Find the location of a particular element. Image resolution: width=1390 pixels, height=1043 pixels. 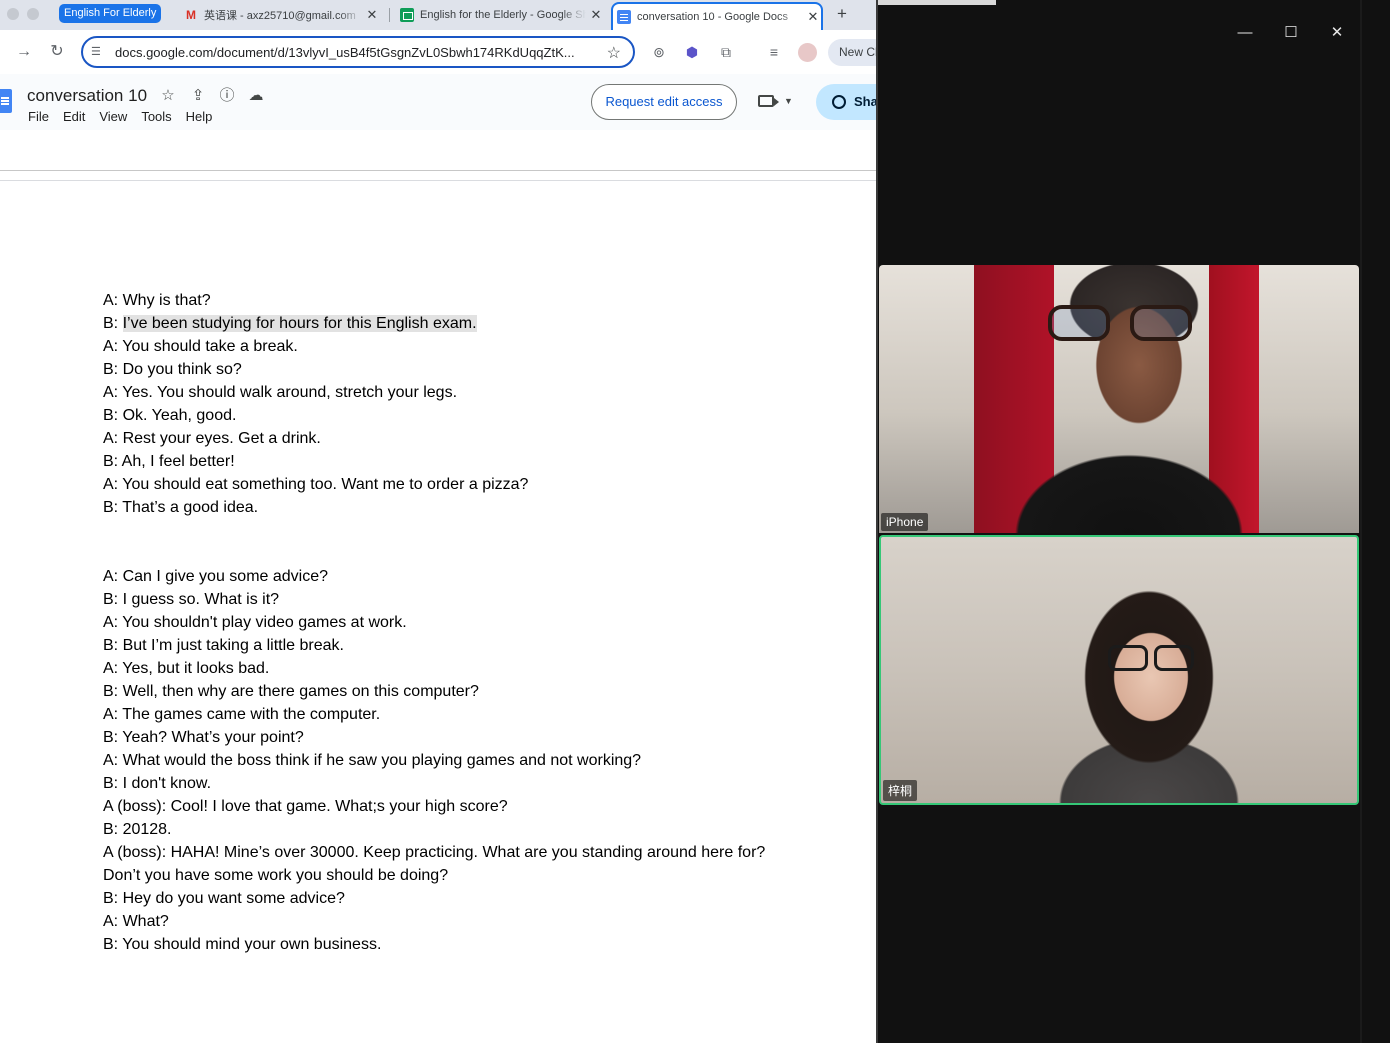

dialogue-line: A: The games came with the computer. is located at coordinates (242, 714).